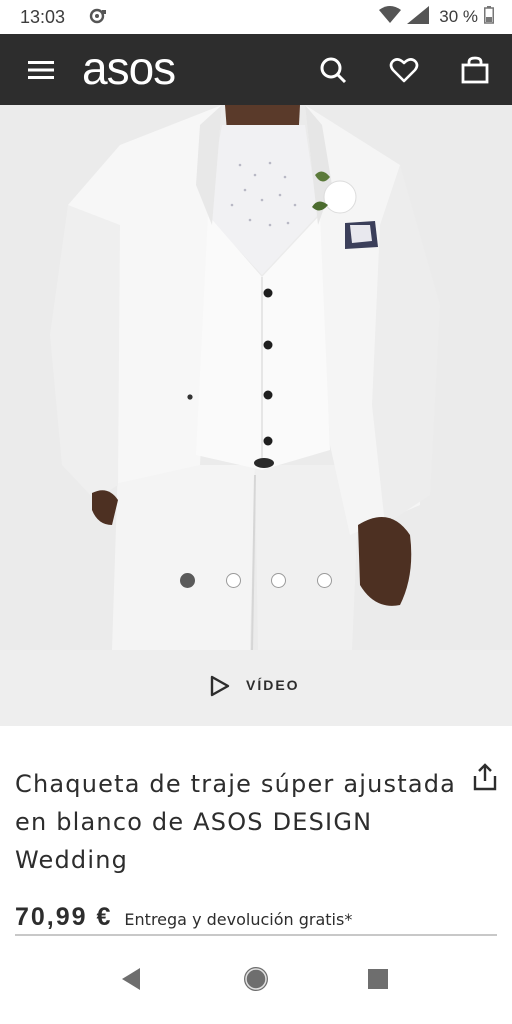 Image resolution: width=512 pixels, height=1024 pixels. What do you see at coordinates (256, 583) in the screenshot?
I see `carousel-dots` at bounding box center [256, 583].